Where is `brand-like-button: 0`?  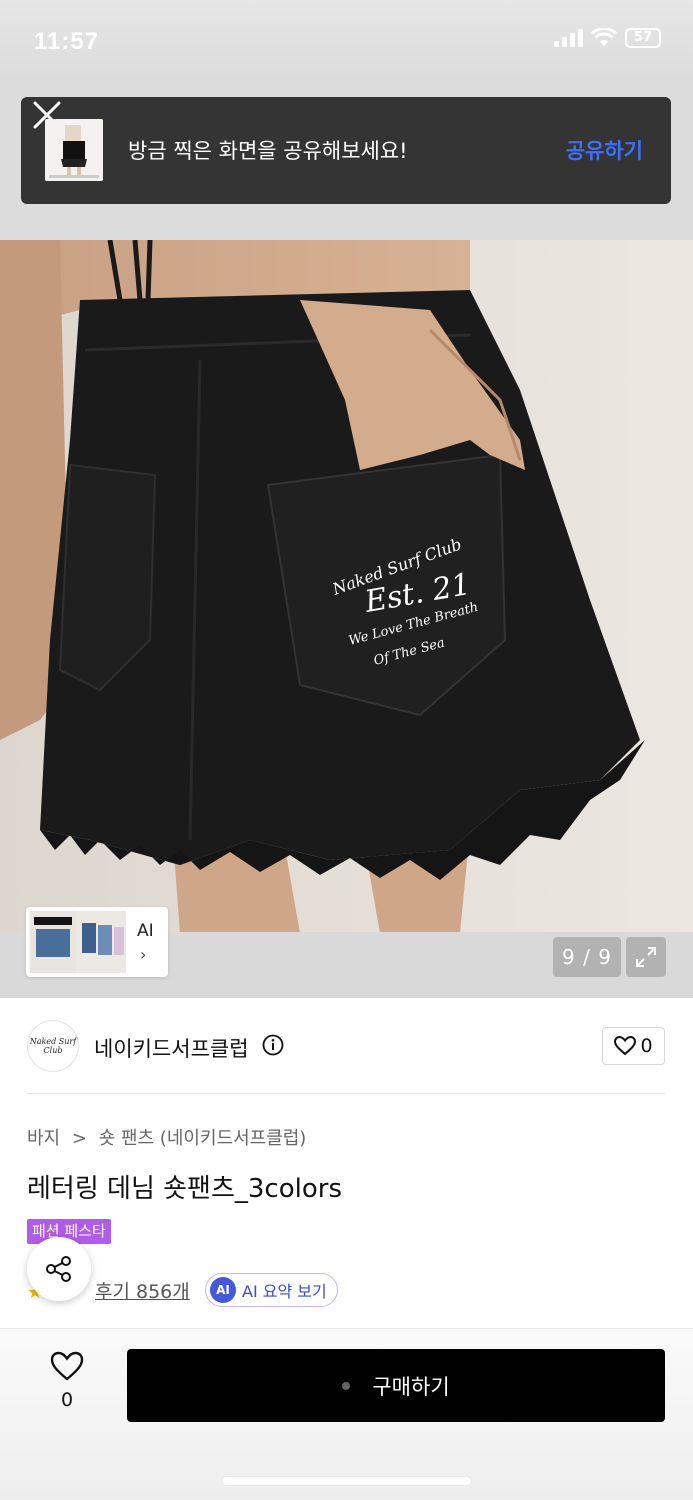 brand-like-button: 0 is located at coordinates (633, 1046).